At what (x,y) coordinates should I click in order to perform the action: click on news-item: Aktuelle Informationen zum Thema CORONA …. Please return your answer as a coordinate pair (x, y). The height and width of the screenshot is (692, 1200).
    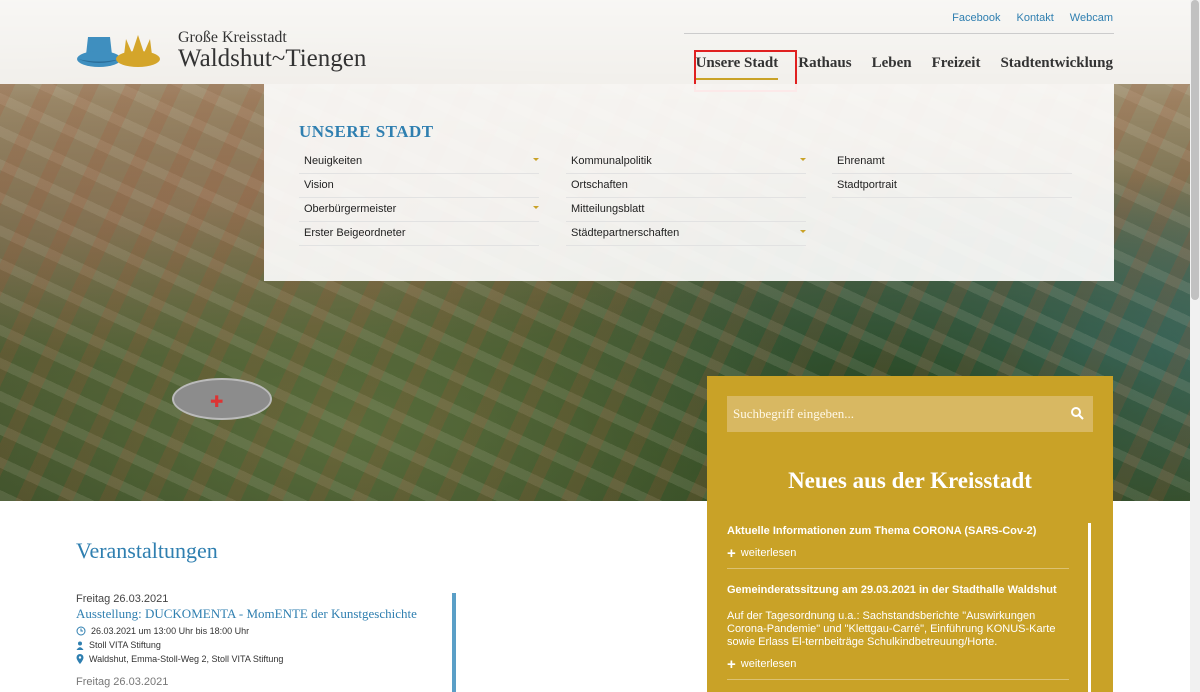
    Looking at the image, I should click on (898, 546).